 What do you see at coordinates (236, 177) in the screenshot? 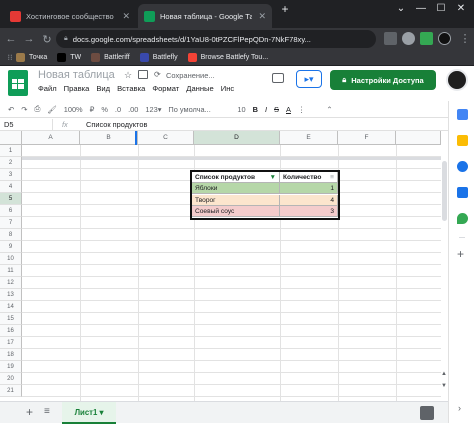
I see `table-header-products: Список продуктов ▼` at bounding box center [236, 177].